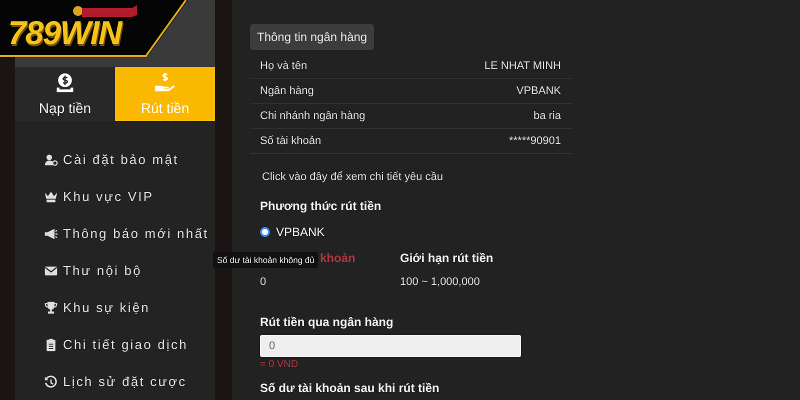  Describe the element at coordinates (440, 282) in the screenshot. I see `limit-value: 100 ~ 1,000,000` at that location.